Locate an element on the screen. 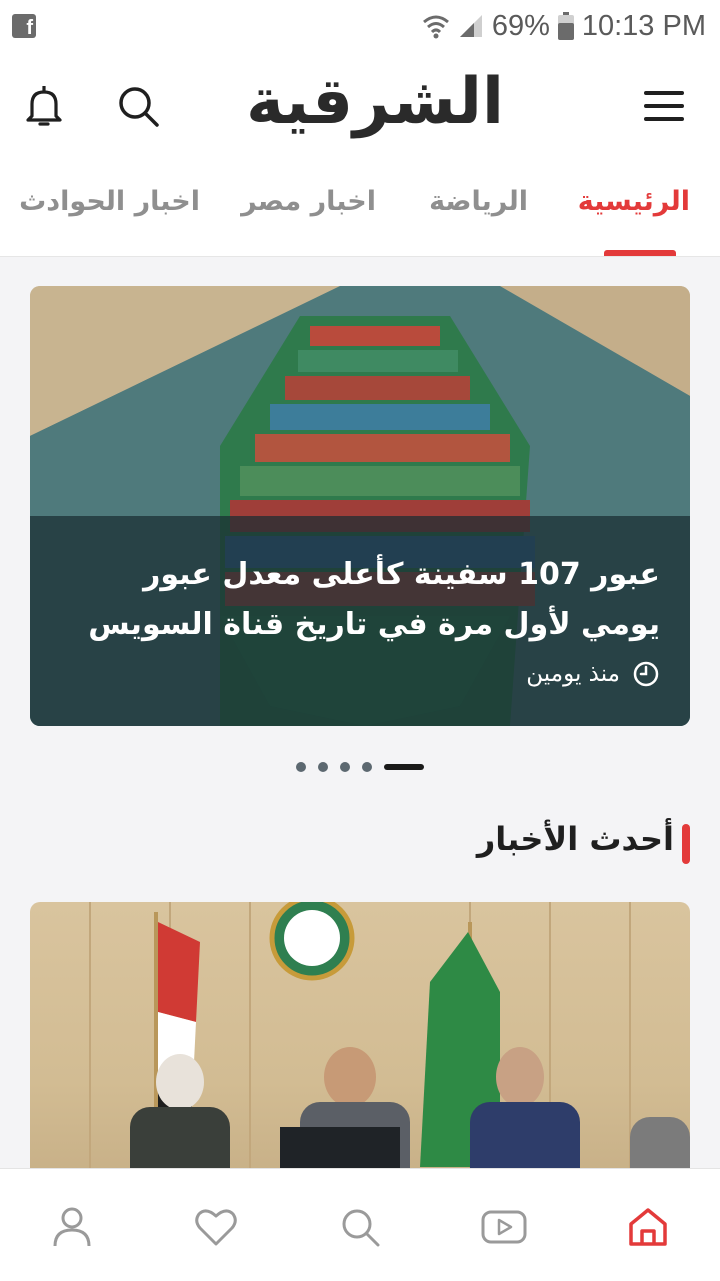 The height and width of the screenshot is (1281, 720). status-bar: f 69% 10:13 PM is located at coordinates (360, 26).